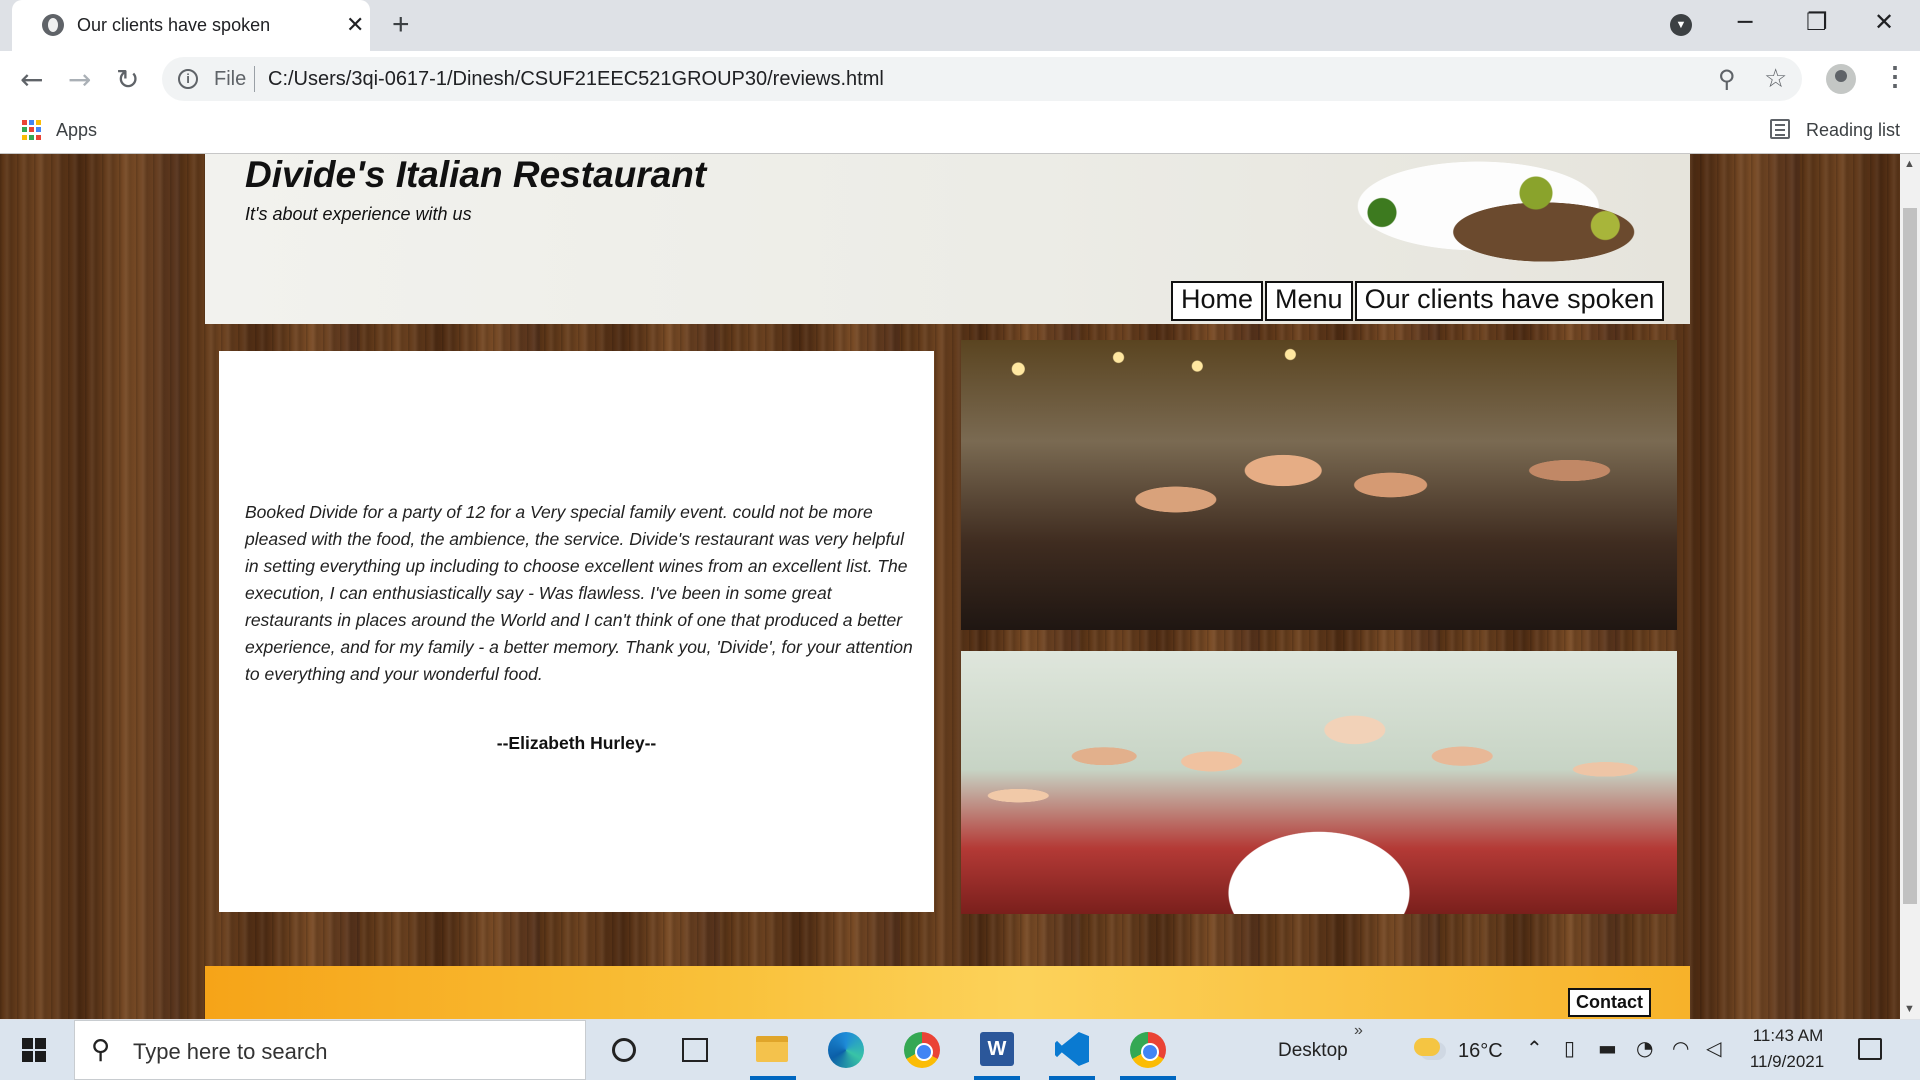  Describe the element at coordinates (960, 130) in the screenshot. I see `bookmarks-bar: Apps Reading list` at that location.